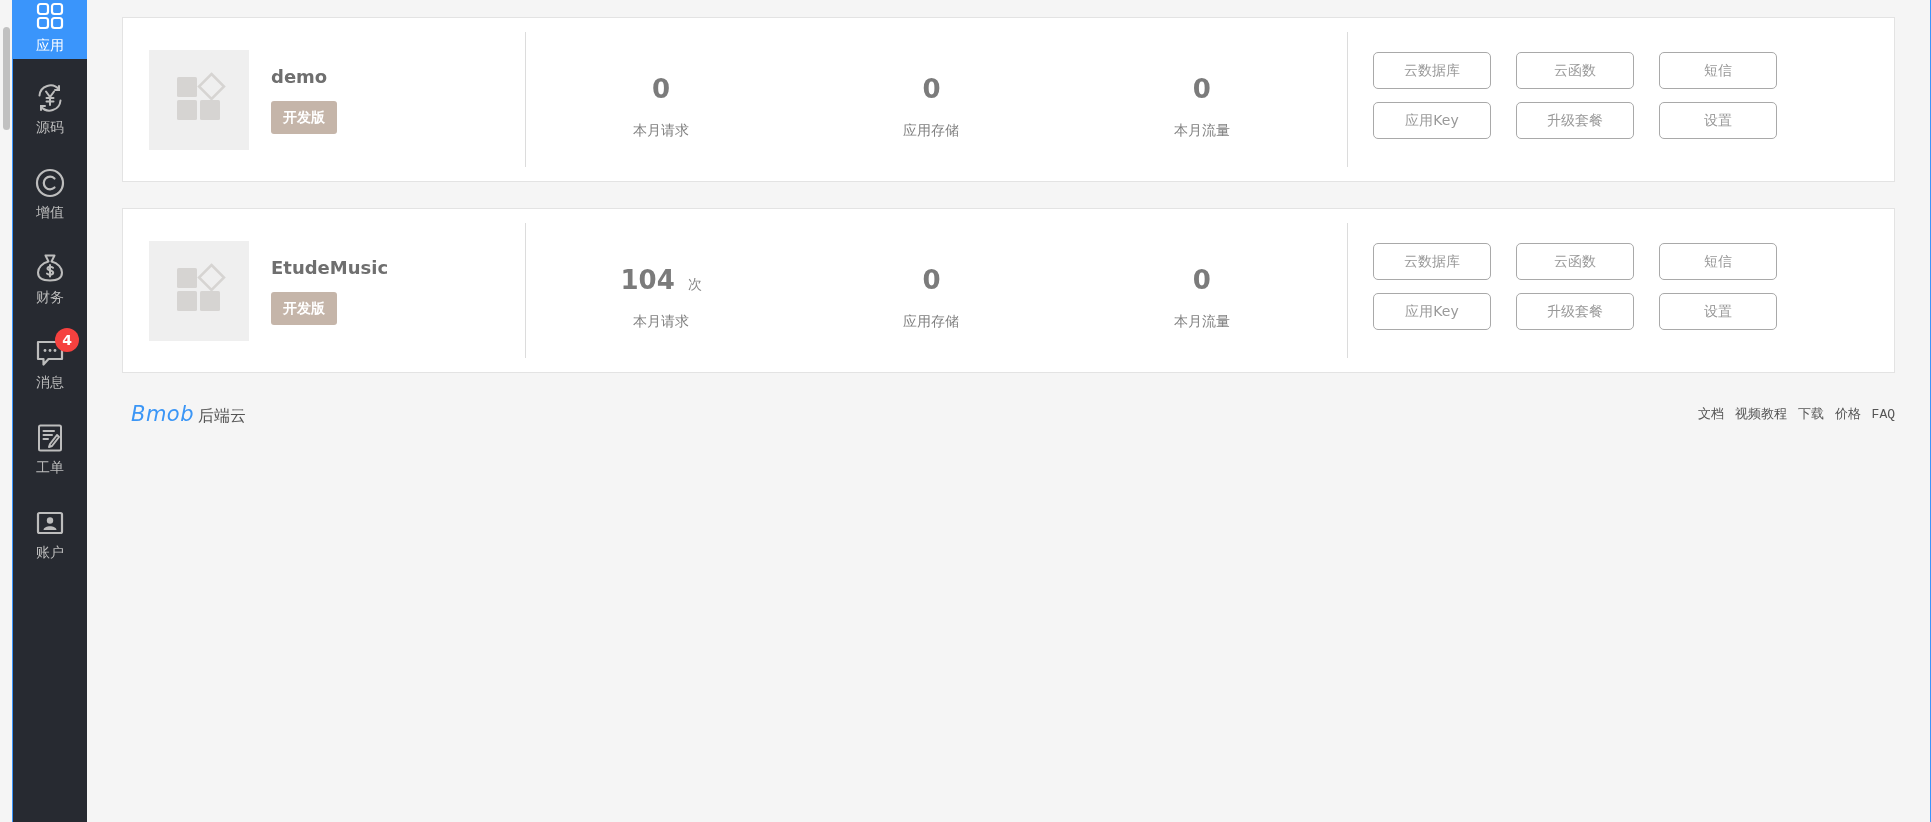 The width and height of the screenshot is (1931, 822). What do you see at coordinates (1883, 414) in the screenshot?
I see `footer-link: FAQ` at bounding box center [1883, 414].